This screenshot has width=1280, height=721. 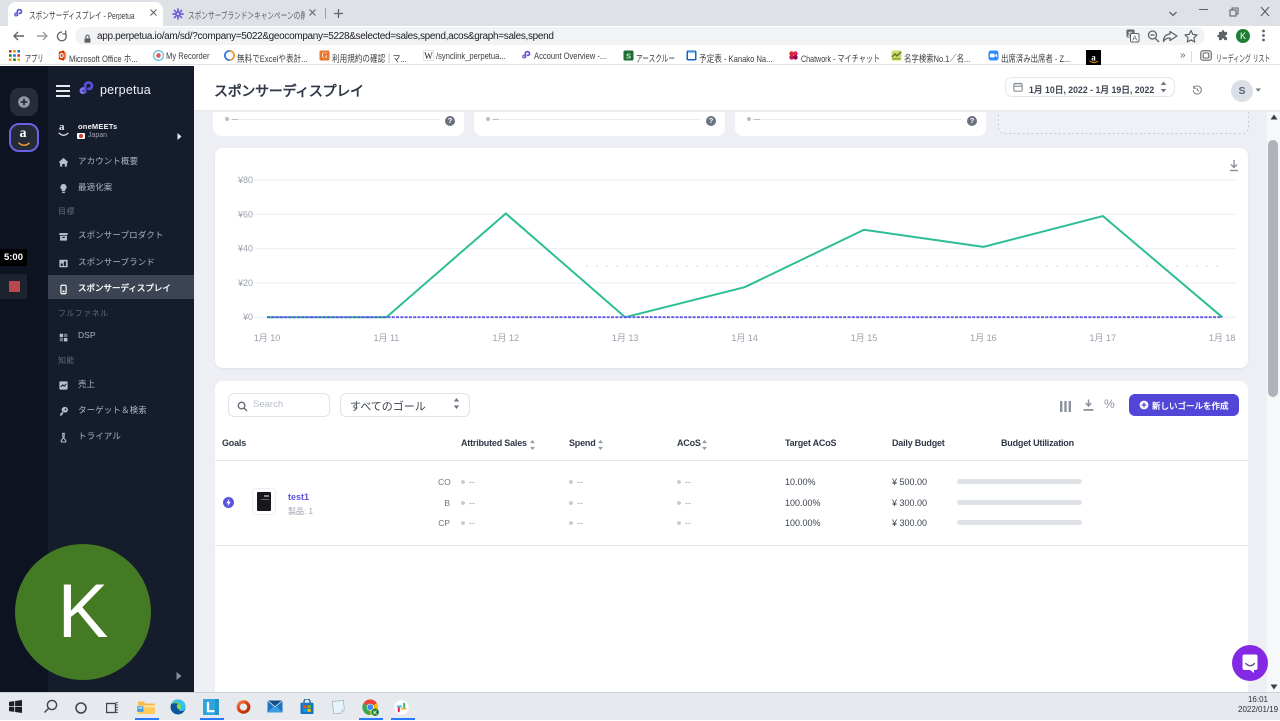 I want to click on svg-text: 1月 10, so click(x=267, y=338).